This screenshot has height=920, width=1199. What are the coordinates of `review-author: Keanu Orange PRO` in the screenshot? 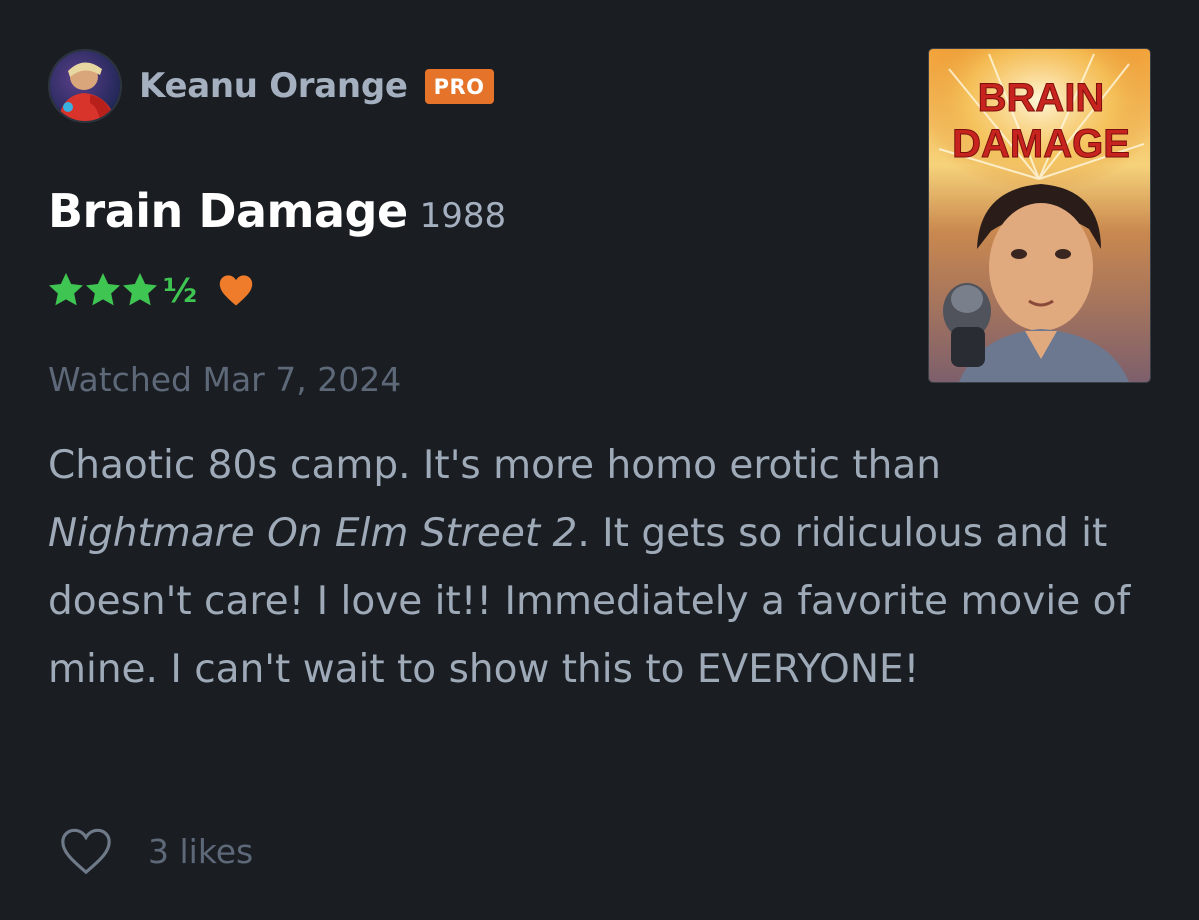 It's located at (271, 86).